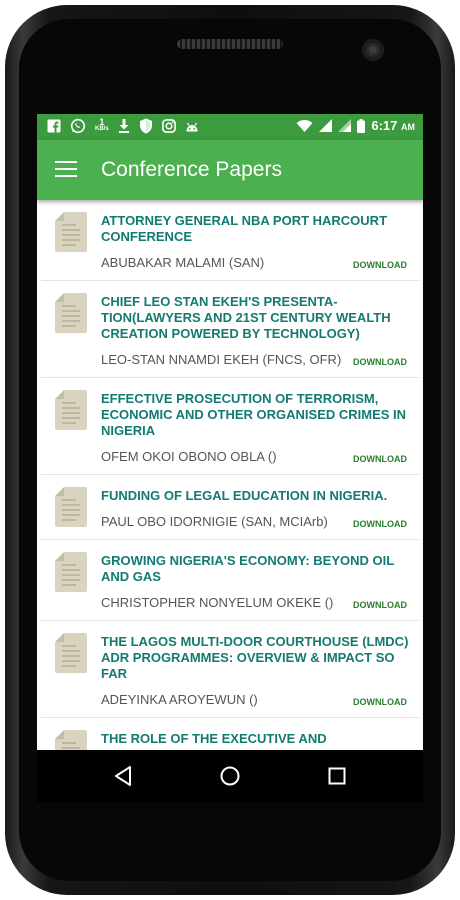 This screenshot has height=900, width=460. What do you see at coordinates (54, 126) in the screenshot?
I see `facebook-icon` at bounding box center [54, 126].